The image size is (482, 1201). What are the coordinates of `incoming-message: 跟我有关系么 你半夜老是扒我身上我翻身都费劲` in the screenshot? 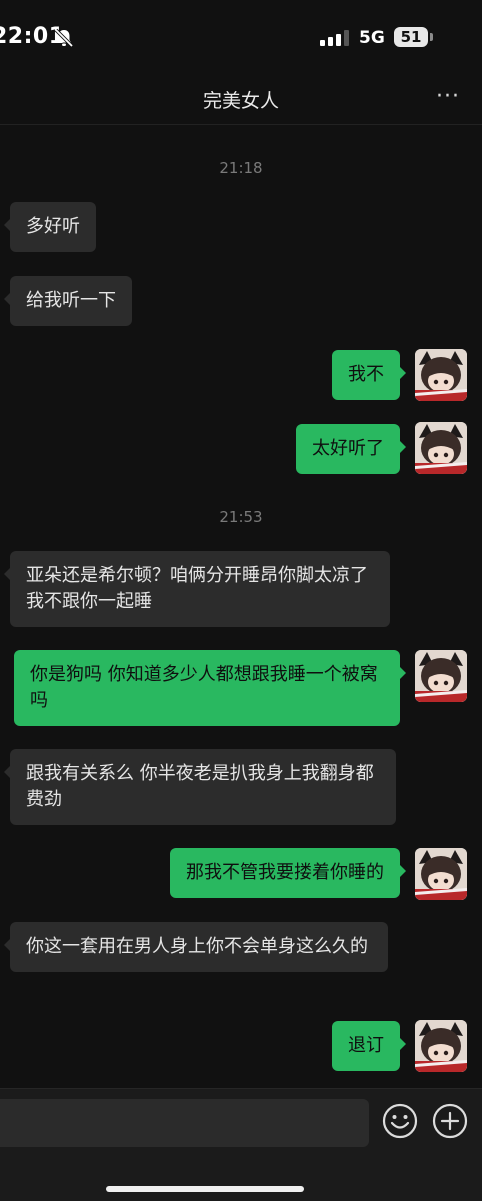 It's located at (200, 787).